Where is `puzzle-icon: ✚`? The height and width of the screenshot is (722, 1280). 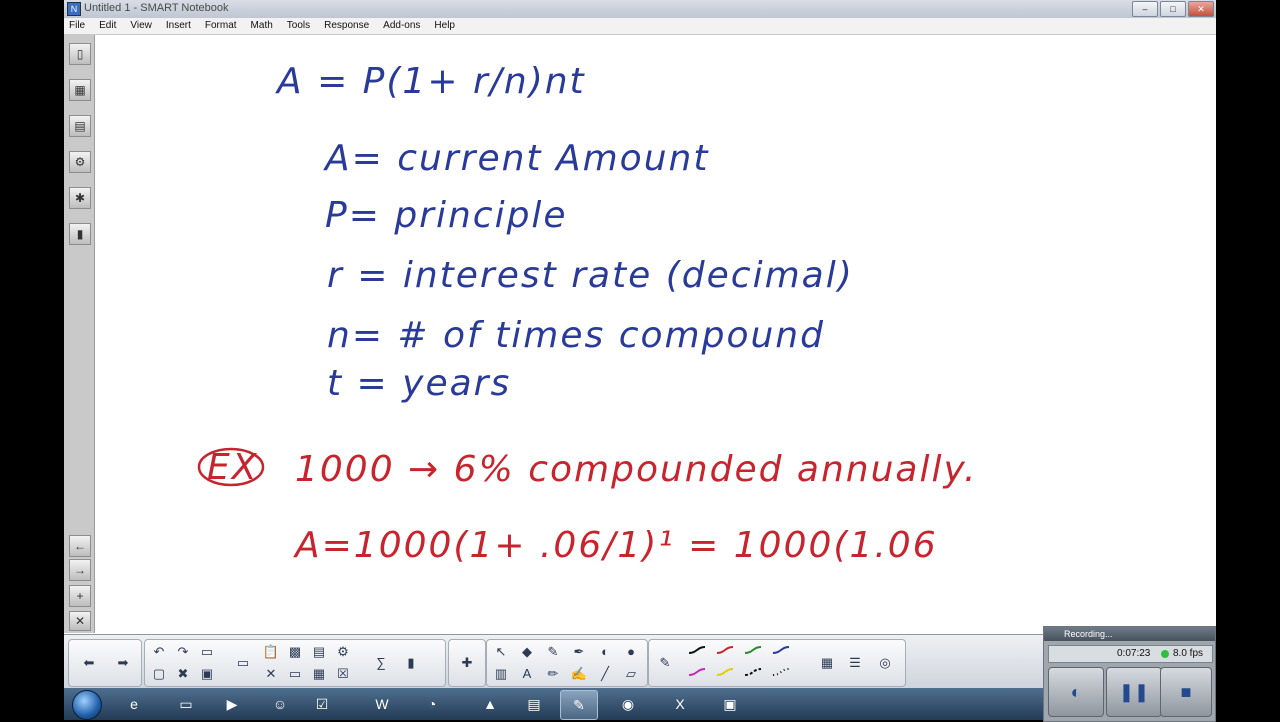
puzzle-icon: ✚ is located at coordinates (467, 663).